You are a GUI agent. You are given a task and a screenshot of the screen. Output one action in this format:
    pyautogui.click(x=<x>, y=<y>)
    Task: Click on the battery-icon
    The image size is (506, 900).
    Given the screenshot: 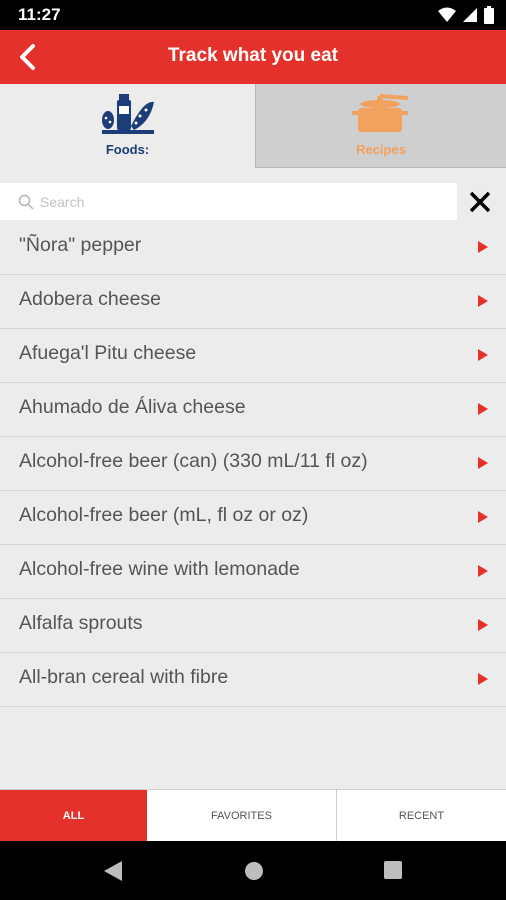 What is the action you would take?
    pyautogui.click(x=489, y=15)
    